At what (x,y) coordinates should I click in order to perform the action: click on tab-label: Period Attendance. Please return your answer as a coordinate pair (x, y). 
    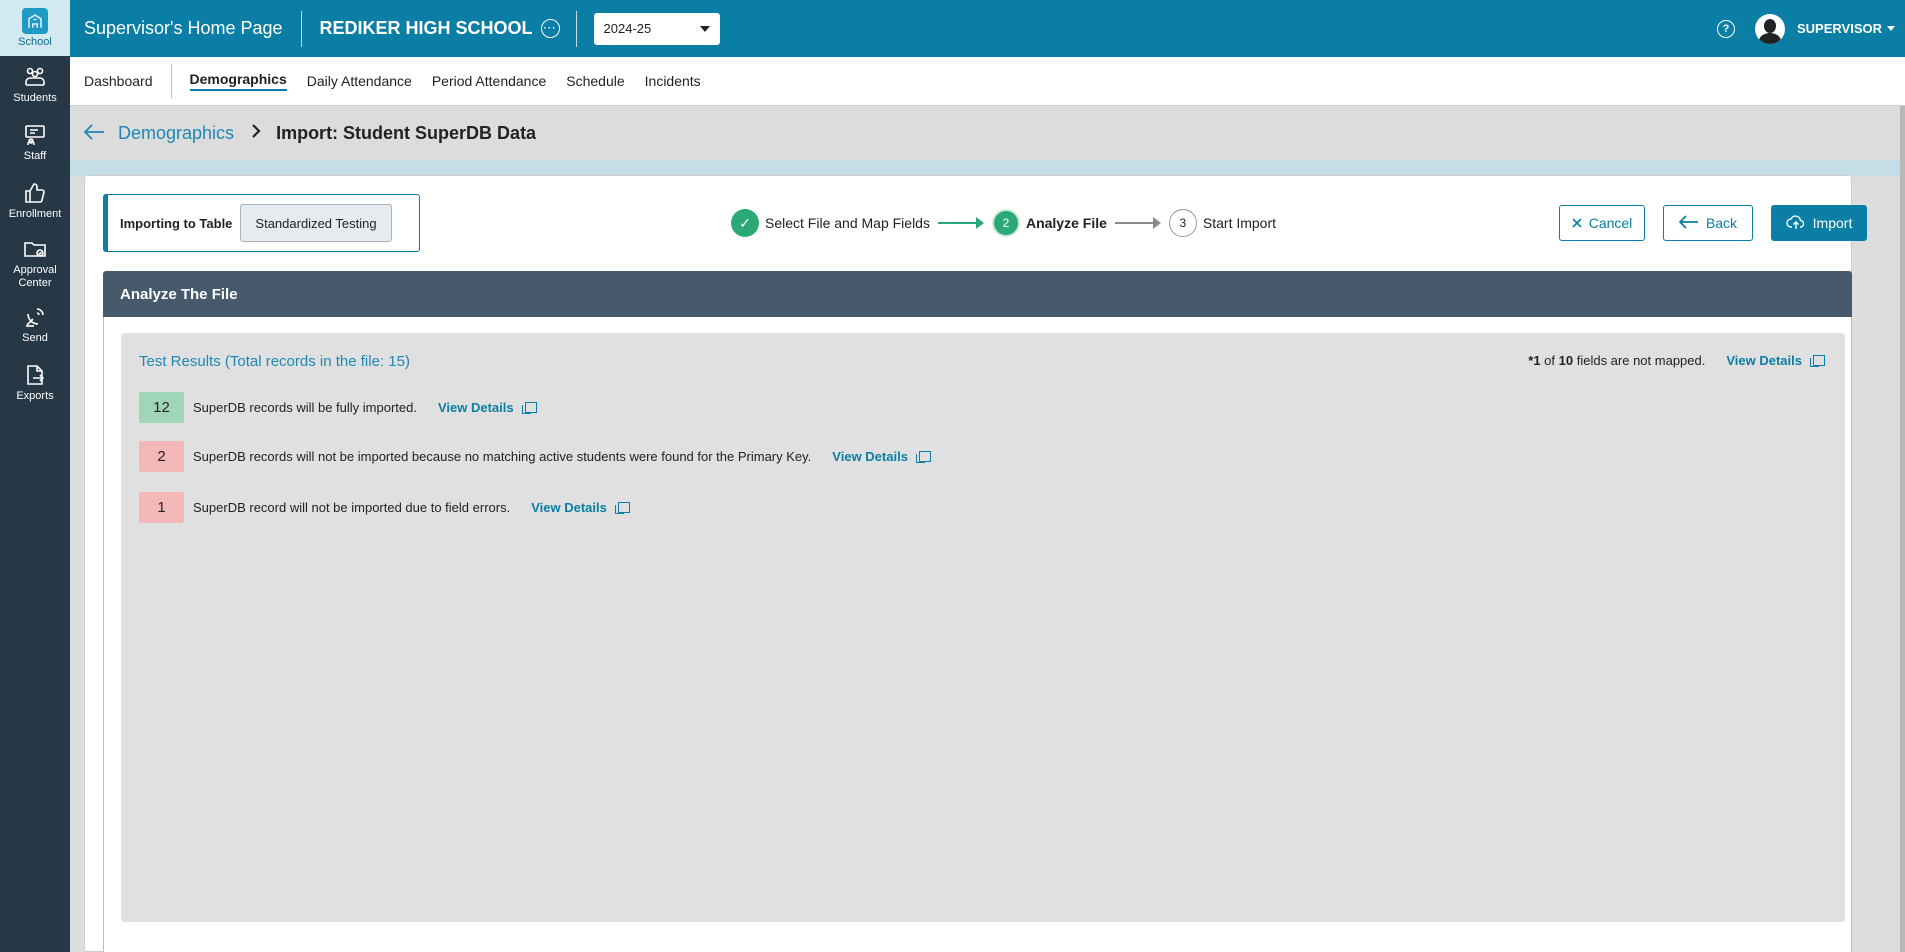
    Looking at the image, I should click on (489, 81).